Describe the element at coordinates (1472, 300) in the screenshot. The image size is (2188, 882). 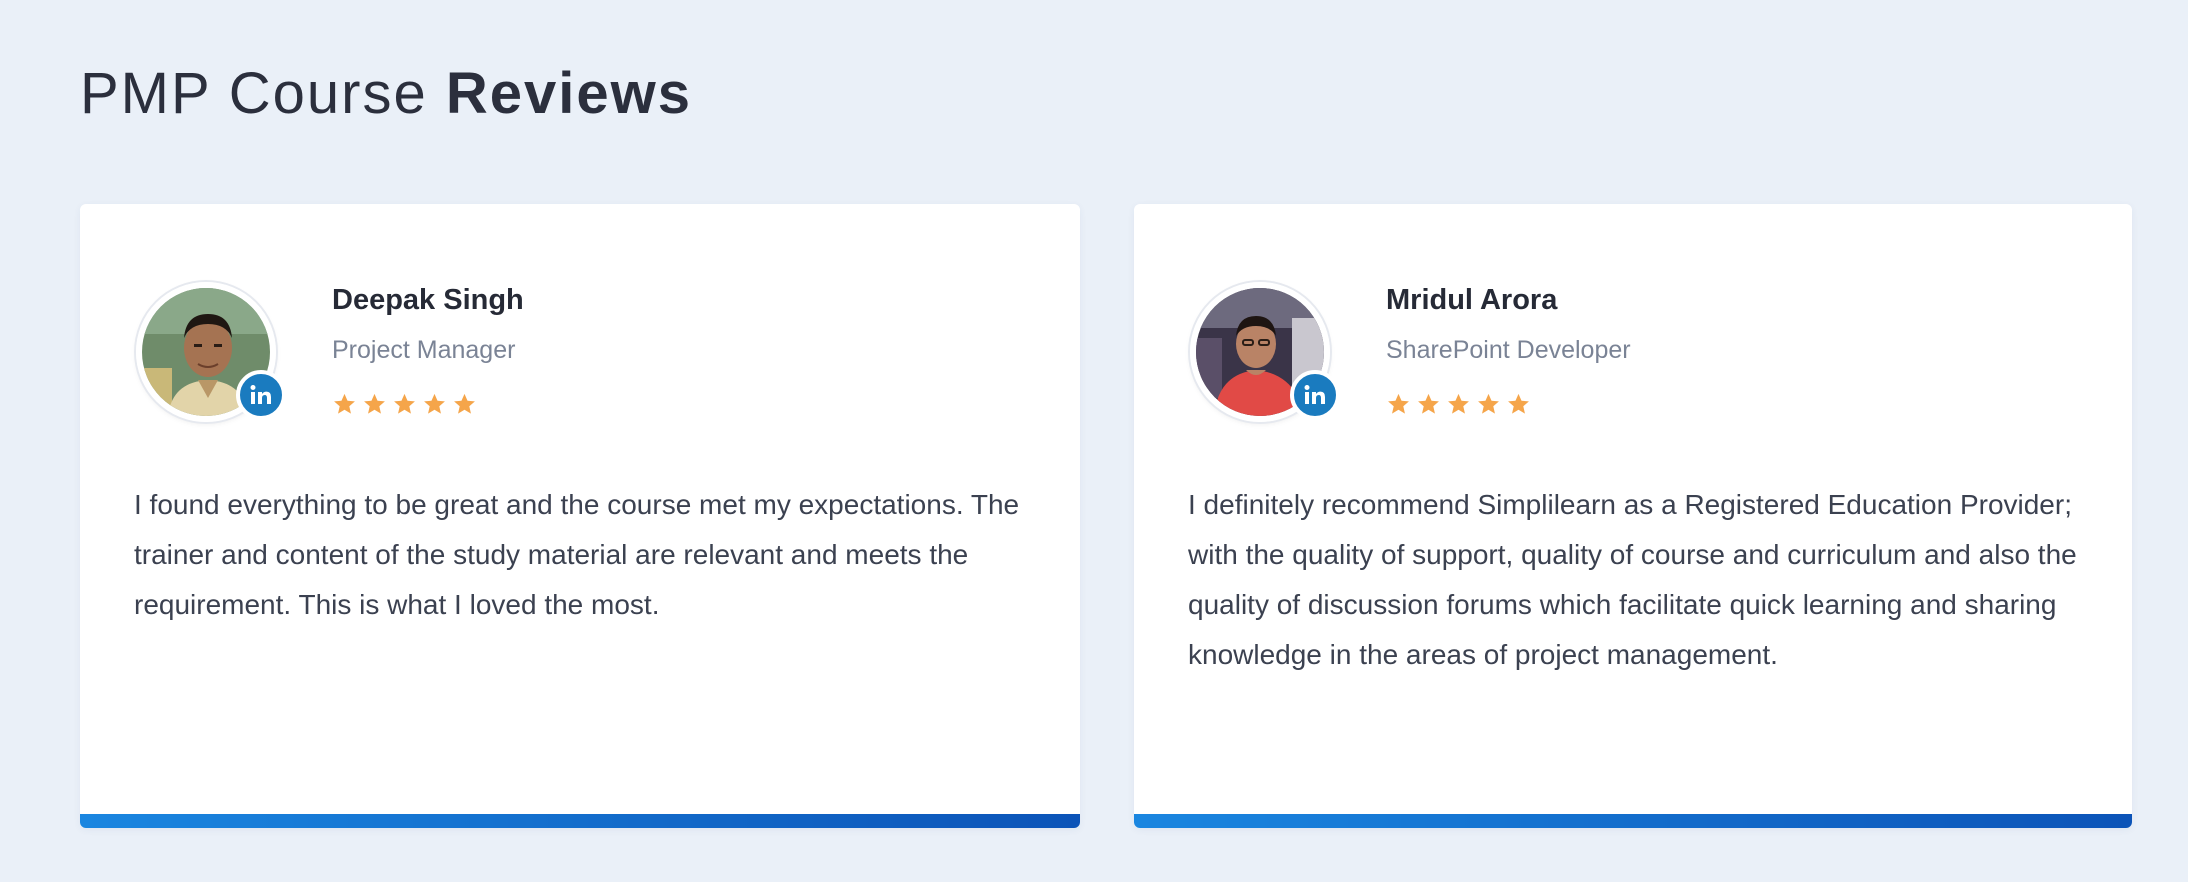
I see `reviewer-name: Mridul Arora` at that location.